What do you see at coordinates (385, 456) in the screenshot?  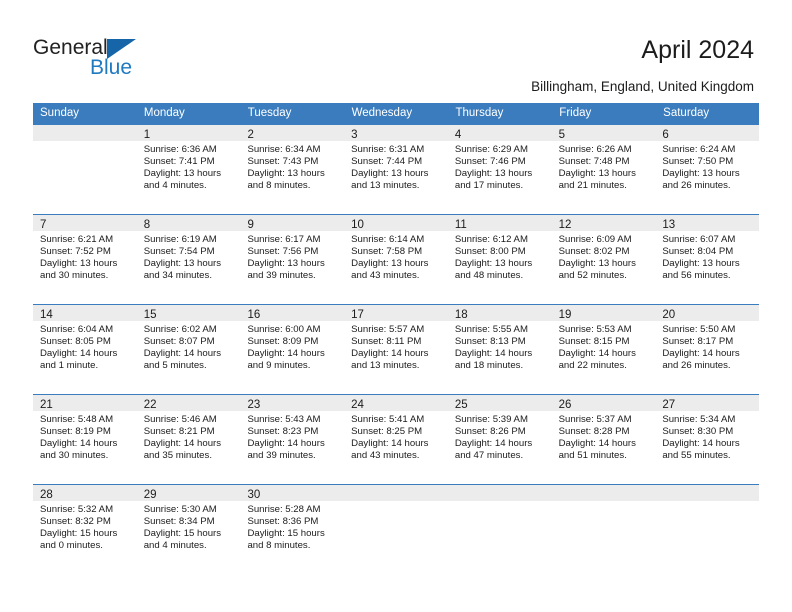 I see `daylight-text-line2: and 43 minutes.` at bounding box center [385, 456].